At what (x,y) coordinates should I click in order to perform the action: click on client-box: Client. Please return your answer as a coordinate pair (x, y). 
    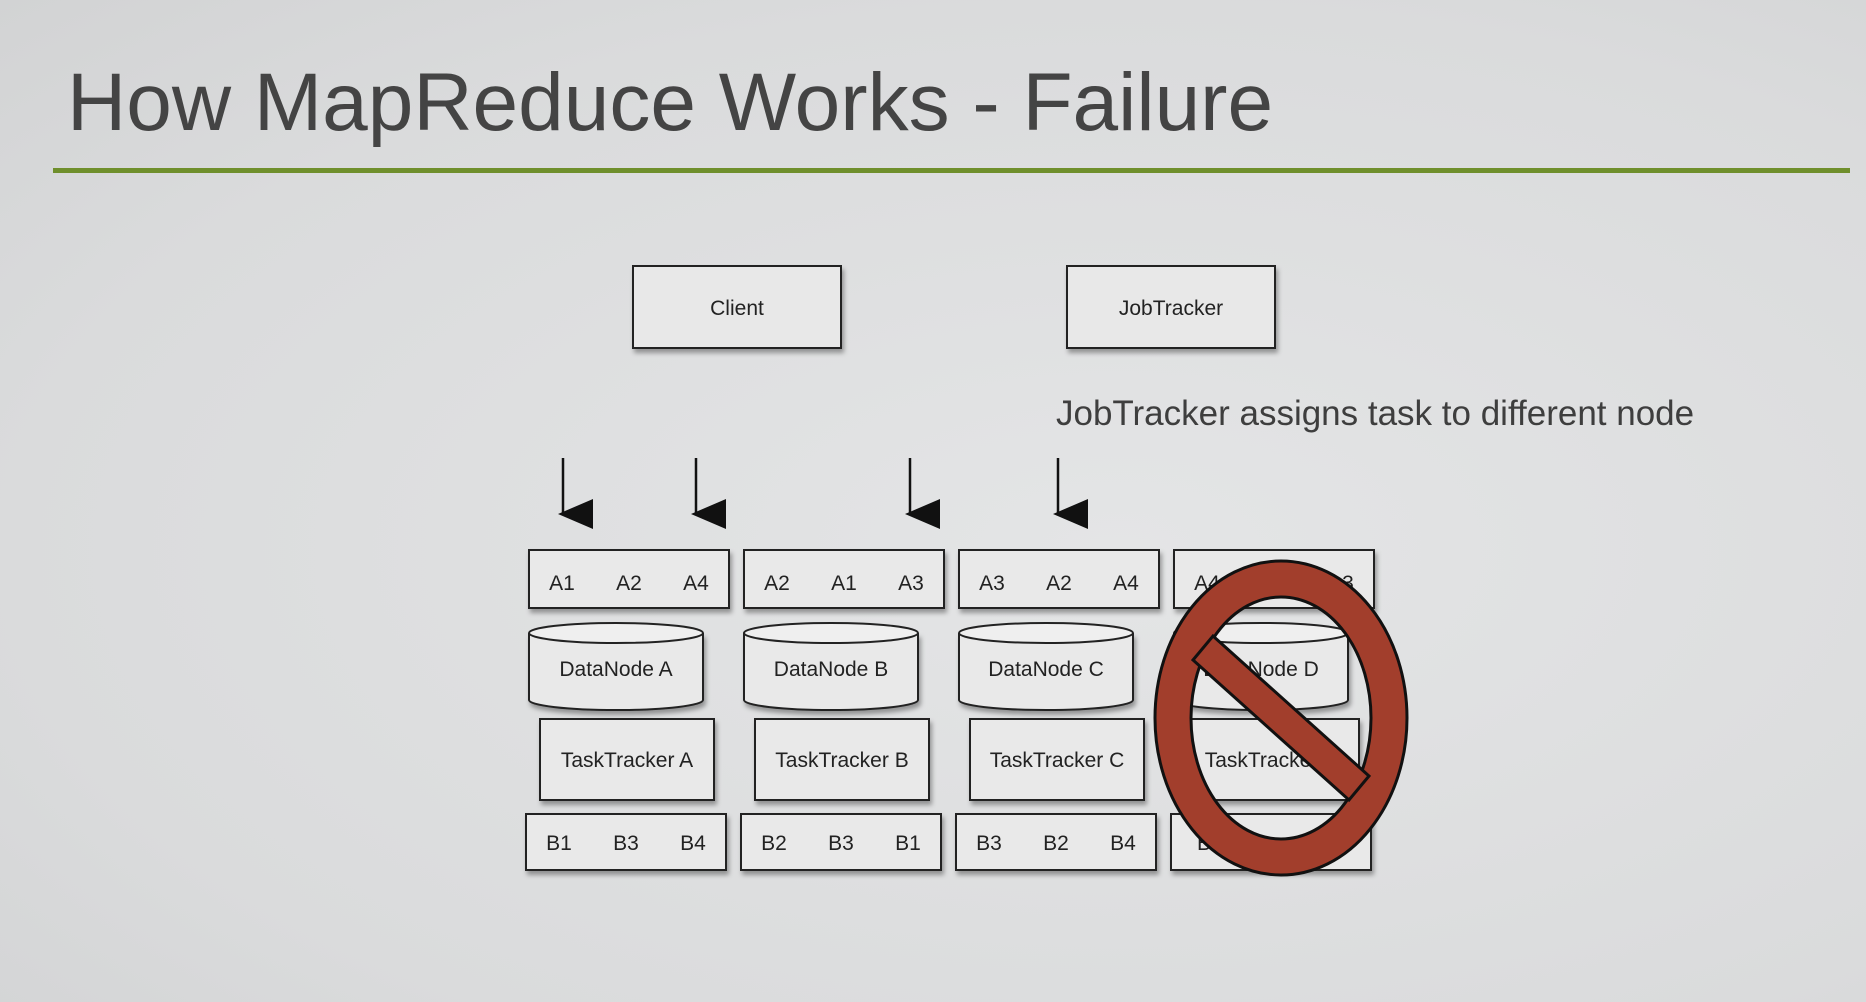
    Looking at the image, I should click on (737, 307).